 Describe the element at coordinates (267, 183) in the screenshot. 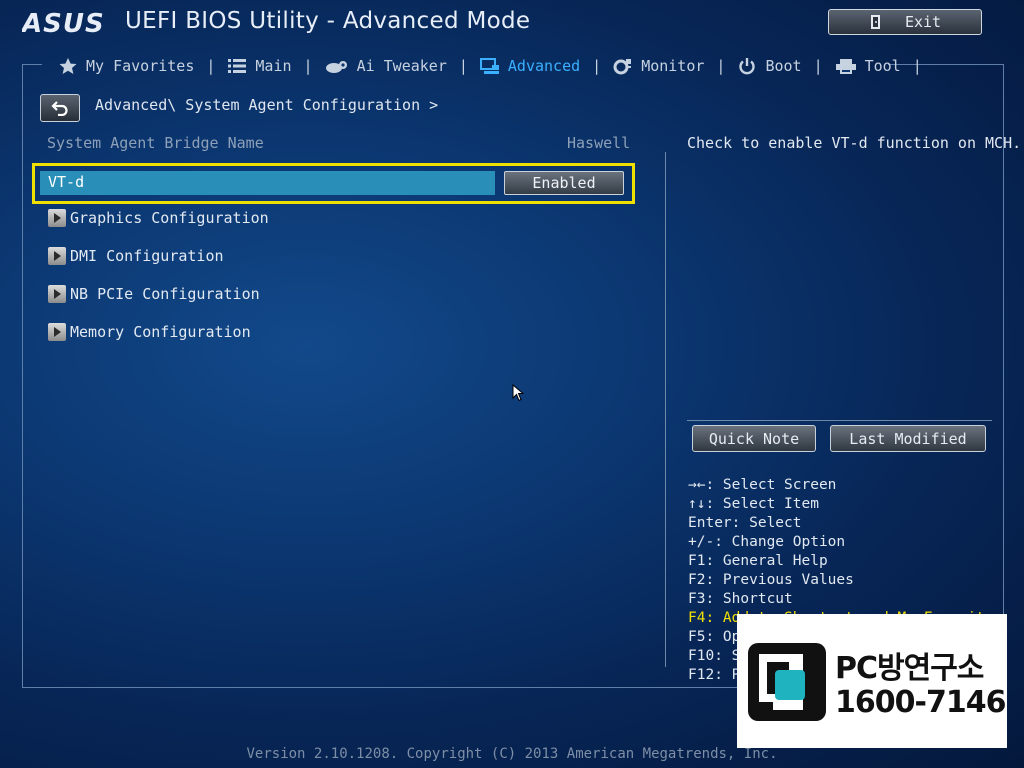

I see `vtd-row` at that location.